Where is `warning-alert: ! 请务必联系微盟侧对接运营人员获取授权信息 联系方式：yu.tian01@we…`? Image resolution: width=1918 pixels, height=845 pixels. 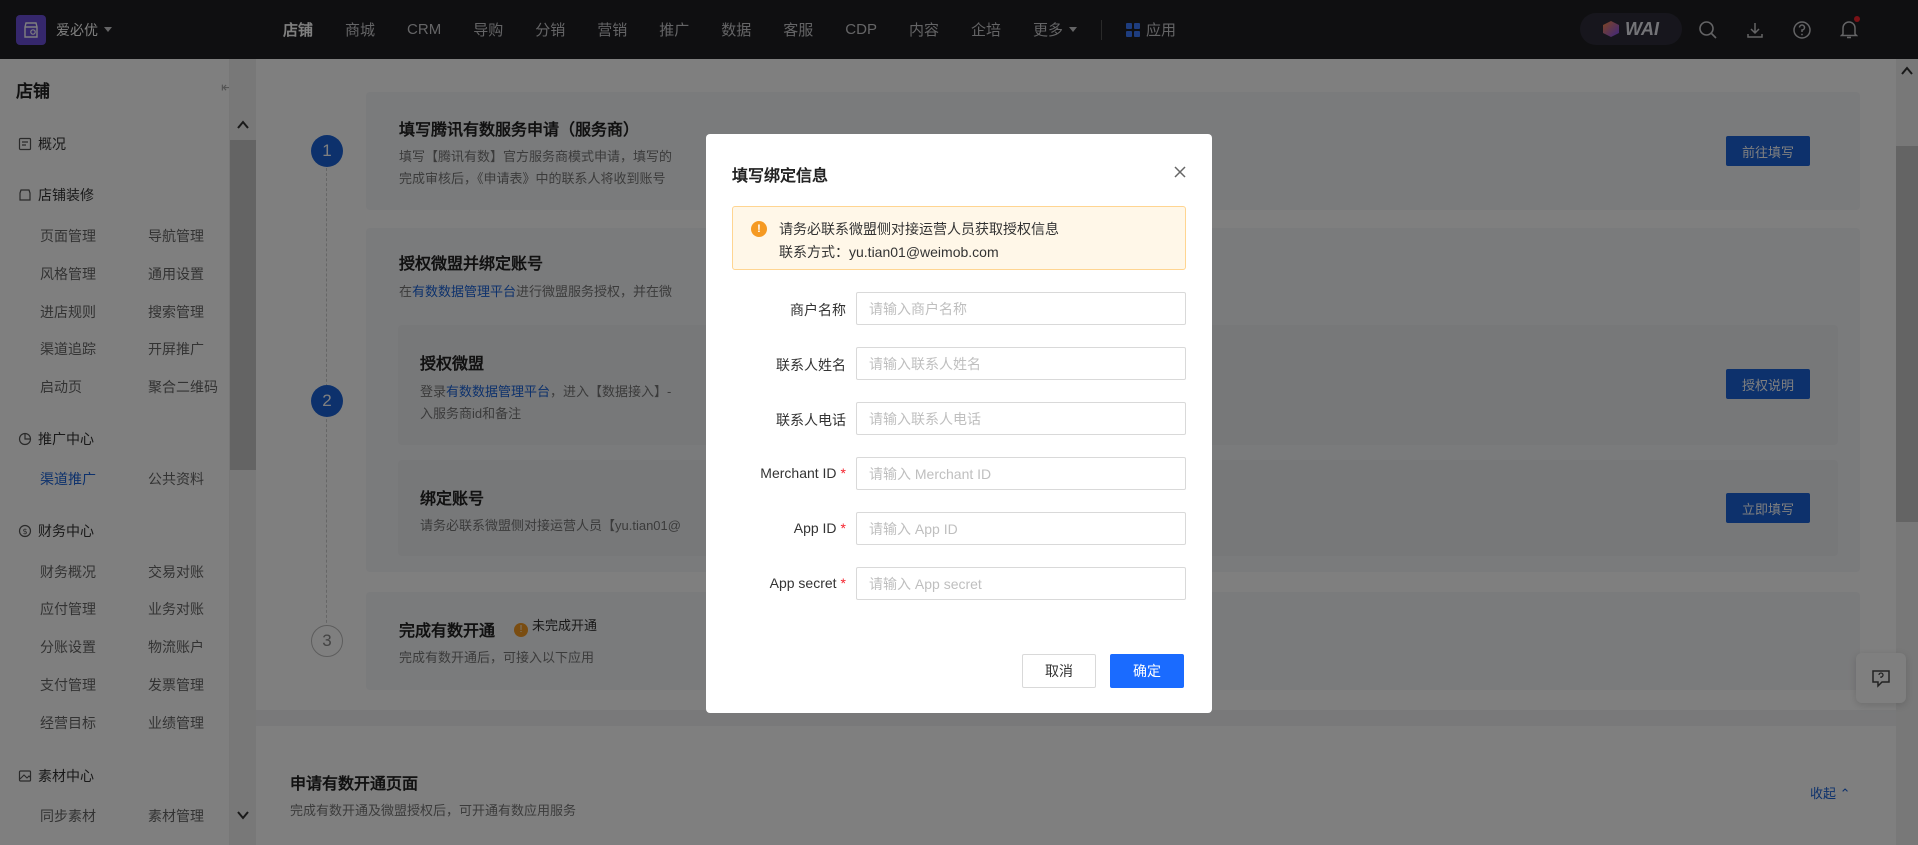
warning-alert: ! 请务必联系微盟侧对接运营人员获取授权信息 联系方式：yu.tian01@we… is located at coordinates (959, 238).